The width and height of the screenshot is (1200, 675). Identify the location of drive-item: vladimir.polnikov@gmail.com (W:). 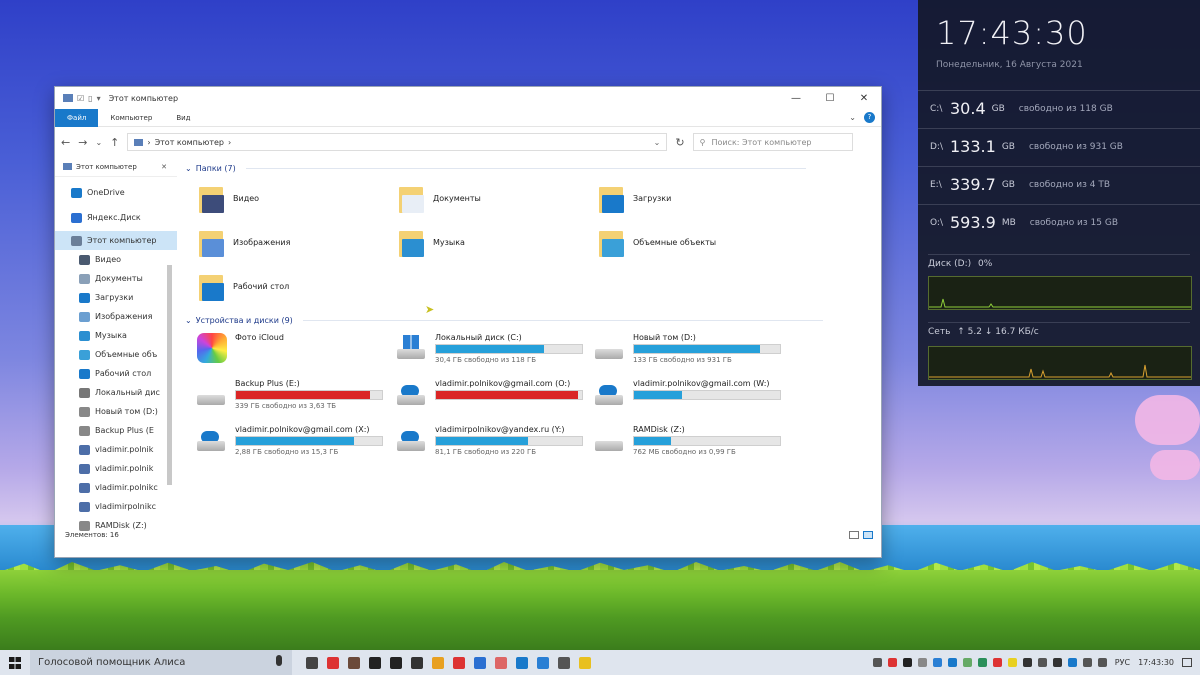
(687, 394).